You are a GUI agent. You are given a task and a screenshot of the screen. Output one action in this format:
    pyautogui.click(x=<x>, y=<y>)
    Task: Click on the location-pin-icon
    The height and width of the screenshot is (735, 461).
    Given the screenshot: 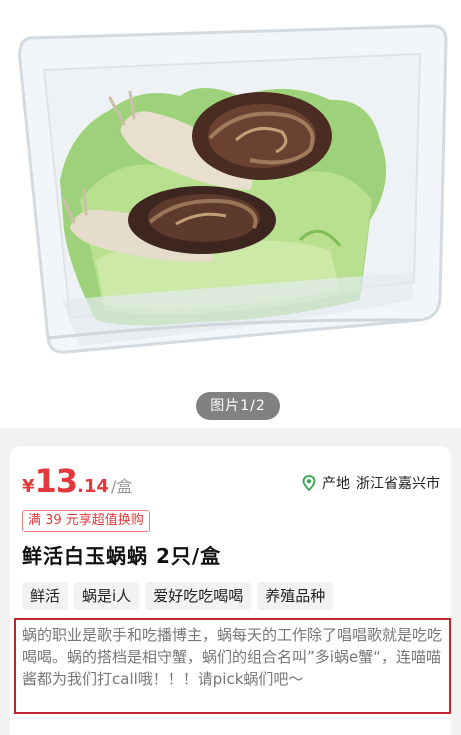 What is the action you would take?
    pyautogui.click(x=309, y=483)
    